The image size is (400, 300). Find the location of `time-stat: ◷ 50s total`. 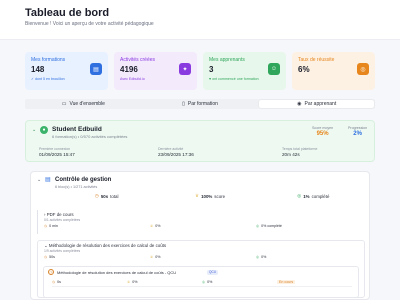

time-stat: ◷ 50s total is located at coordinates (106, 196).